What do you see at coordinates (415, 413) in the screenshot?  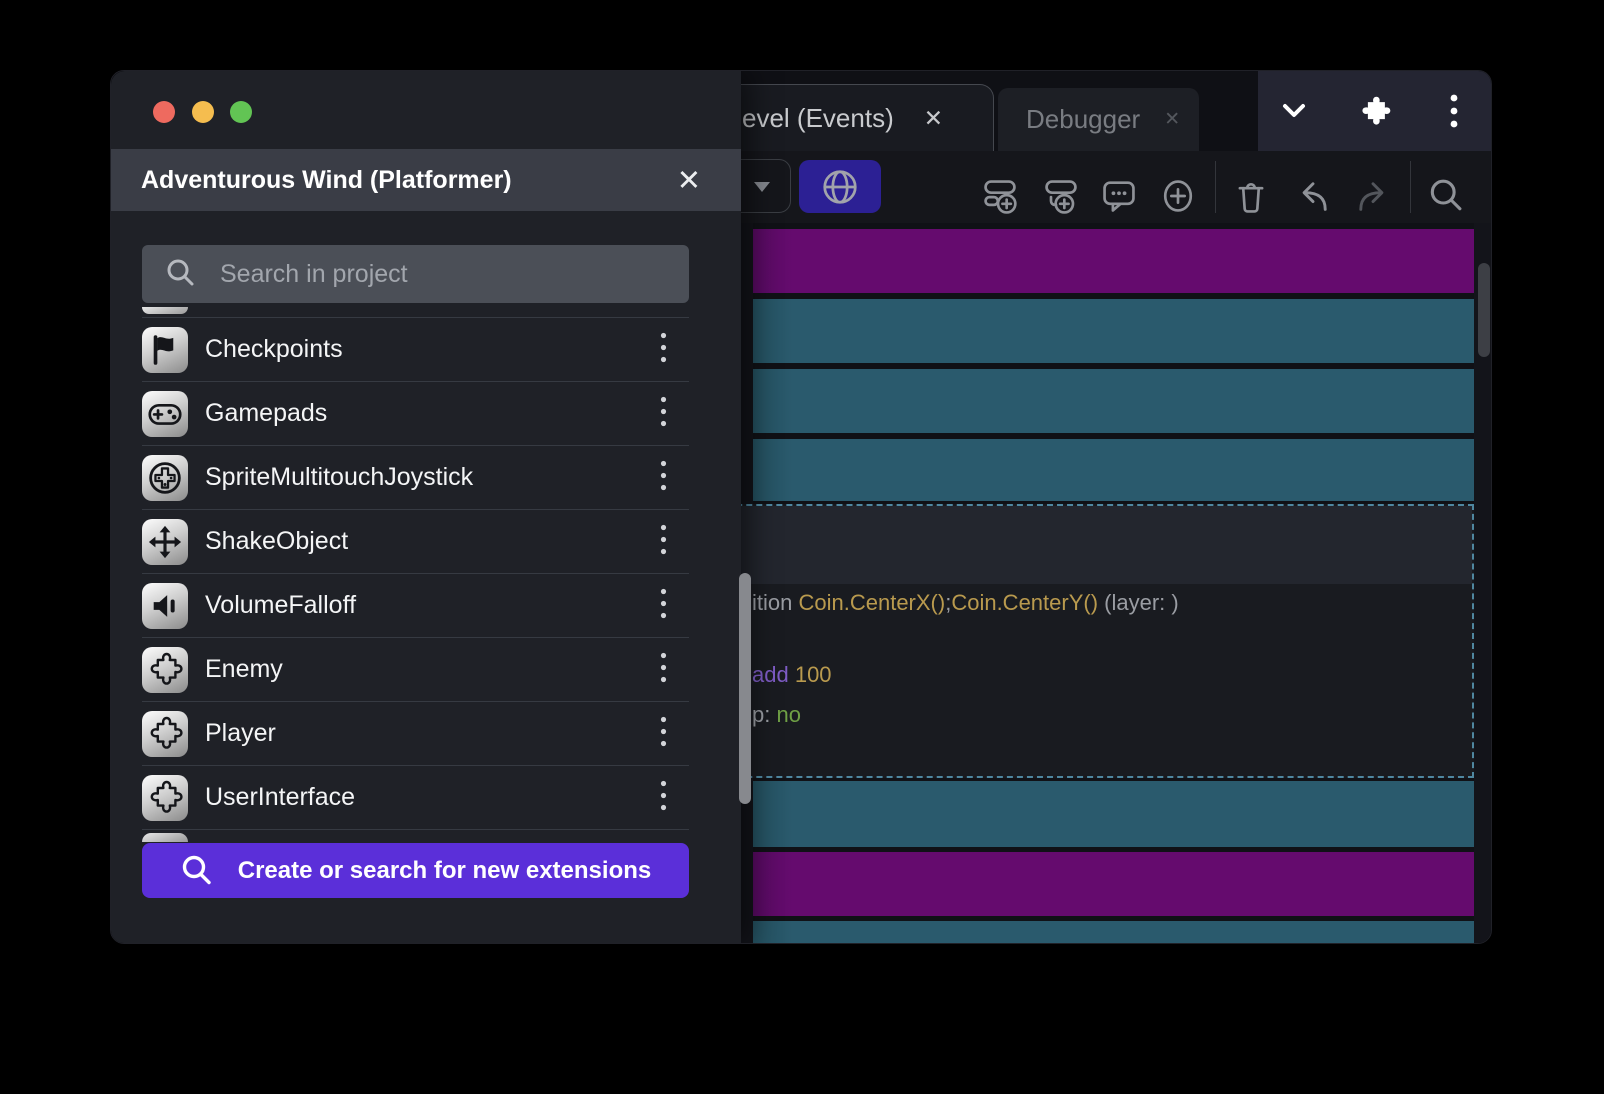 I see `list-item: Gamepads` at bounding box center [415, 413].